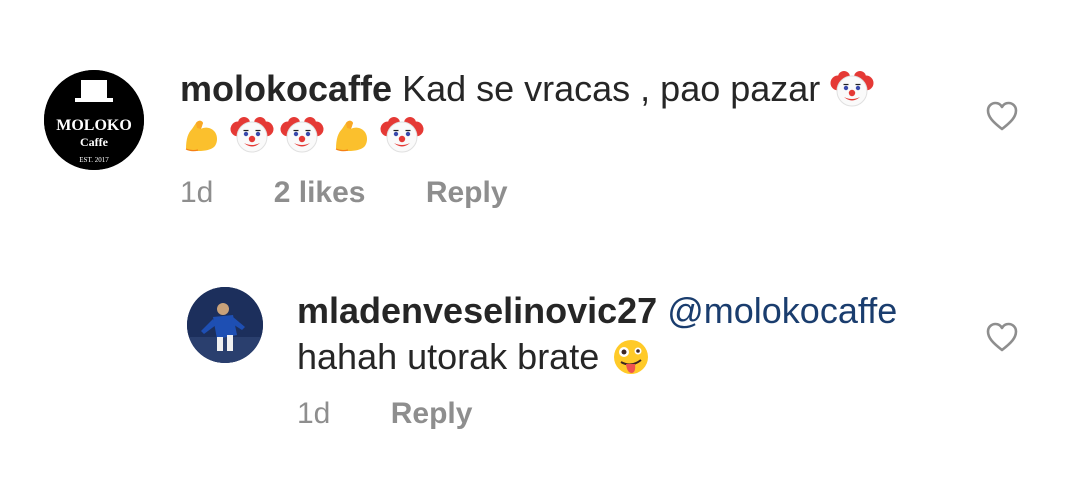 The image size is (1080, 502). Describe the element at coordinates (448, 356) in the screenshot. I see `comment-message: hahah utorak brate` at that location.